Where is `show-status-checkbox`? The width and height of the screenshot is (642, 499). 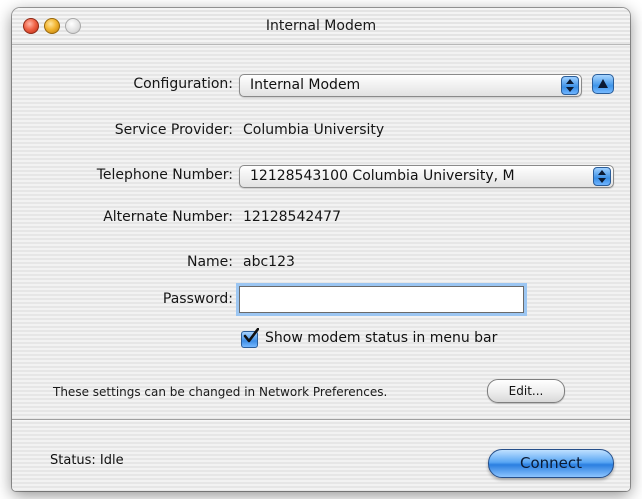 show-status-checkbox is located at coordinates (250, 338).